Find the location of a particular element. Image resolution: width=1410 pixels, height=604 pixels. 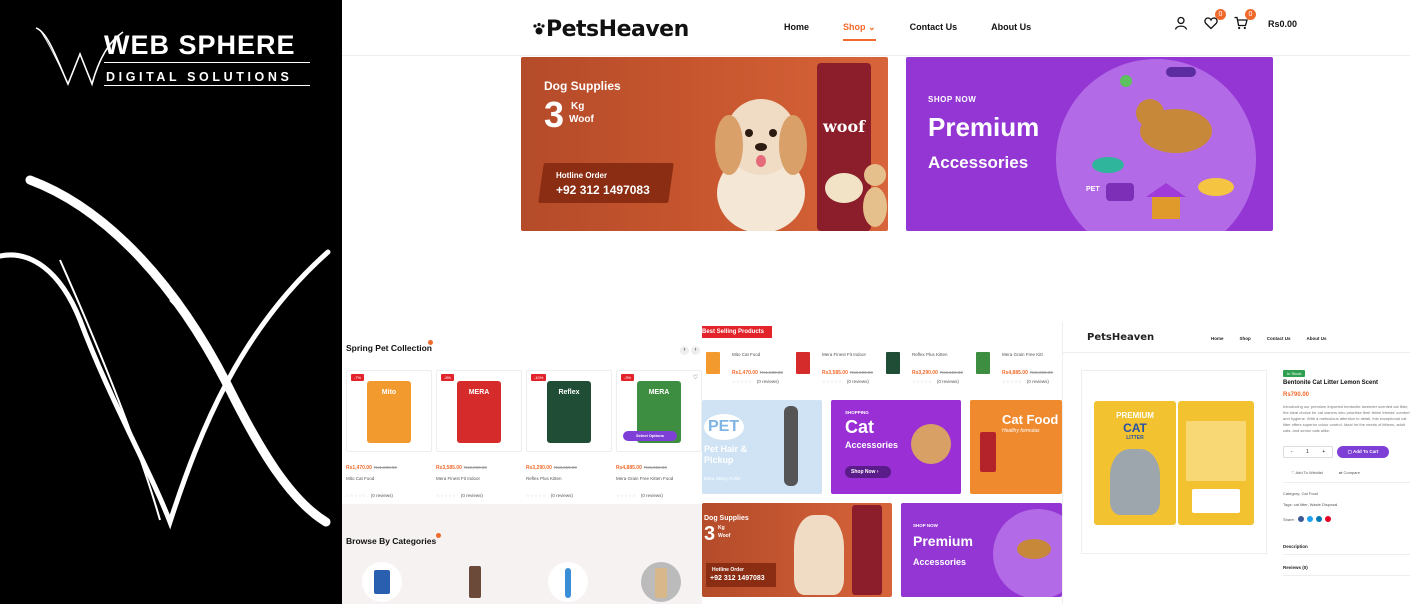

mini-logo: PetsHeaven is located at coordinates (1120, 337).